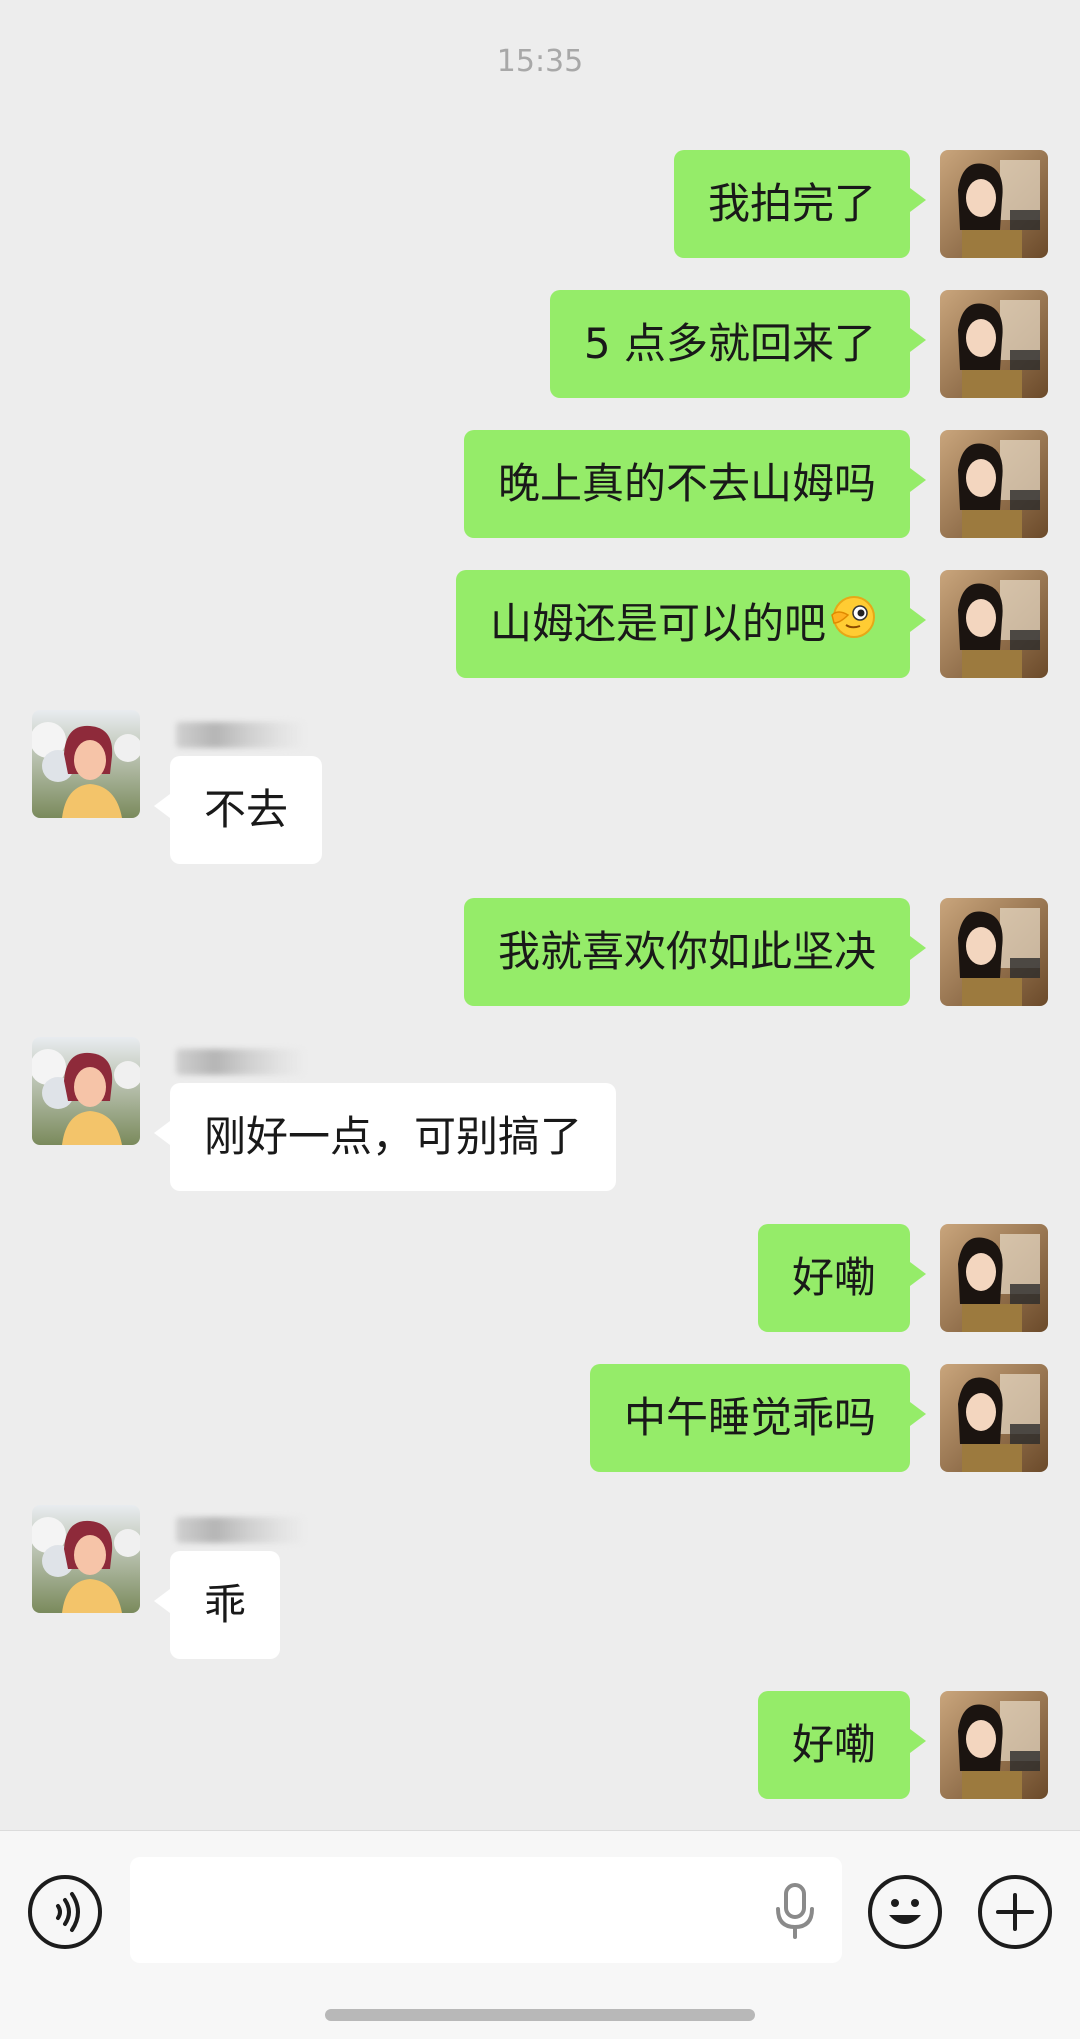 The image size is (1080, 2039). Describe the element at coordinates (540, 61) in the screenshot. I see `timestamp: 15:35` at that location.